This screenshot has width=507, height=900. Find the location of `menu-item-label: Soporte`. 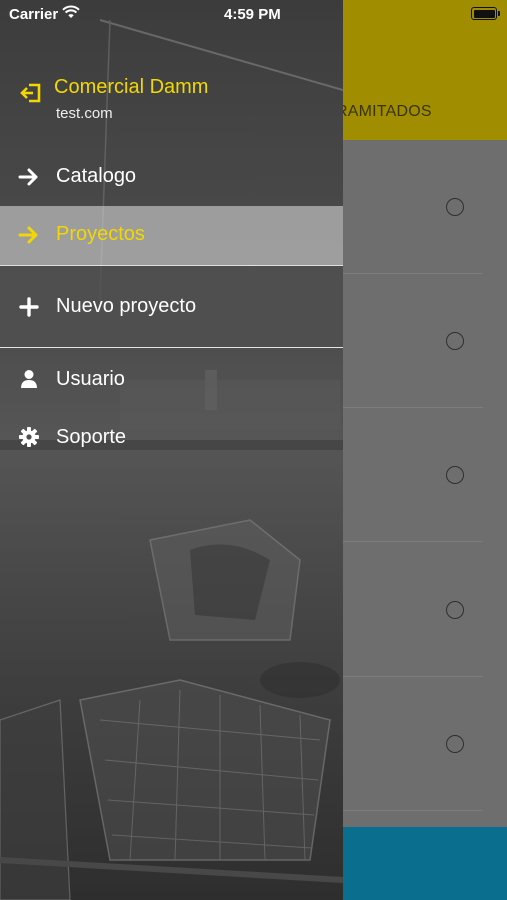

menu-item-label: Soporte is located at coordinates (91, 437).